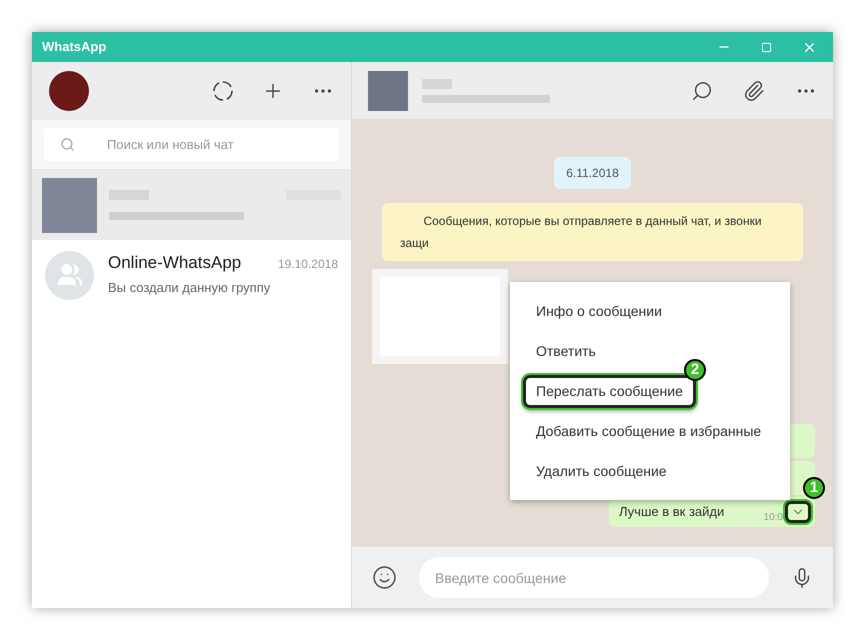 This screenshot has height=641, width=865. I want to click on search-field: Поиск или новый чат, so click(191, 144).